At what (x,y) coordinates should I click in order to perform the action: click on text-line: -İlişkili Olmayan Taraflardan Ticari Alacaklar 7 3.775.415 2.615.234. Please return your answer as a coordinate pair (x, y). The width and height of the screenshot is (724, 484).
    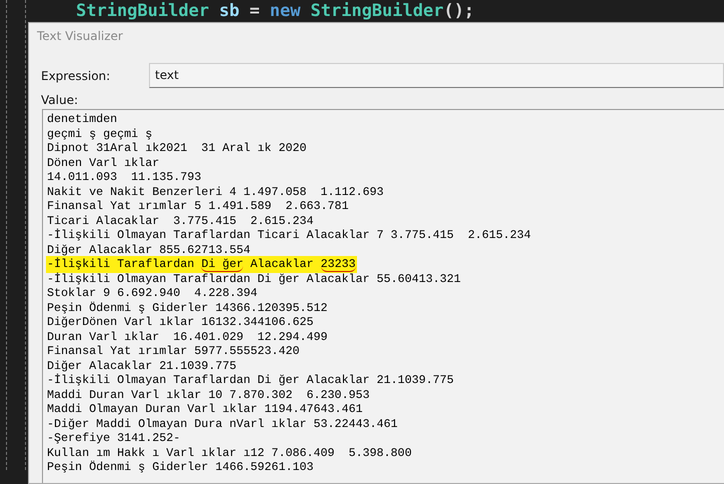
    Looking at the image, I should click on (289, 235).